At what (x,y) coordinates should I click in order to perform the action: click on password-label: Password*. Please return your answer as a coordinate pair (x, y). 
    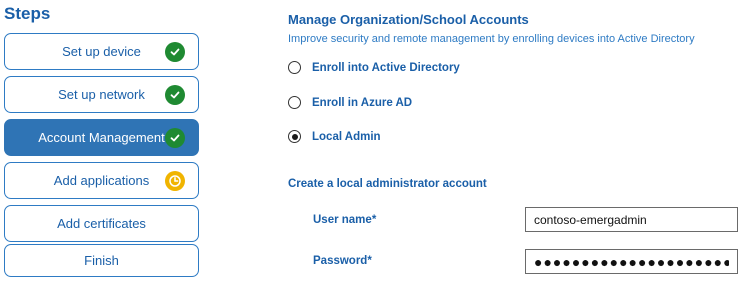
    Looking at the image, I should click on (342, 261).